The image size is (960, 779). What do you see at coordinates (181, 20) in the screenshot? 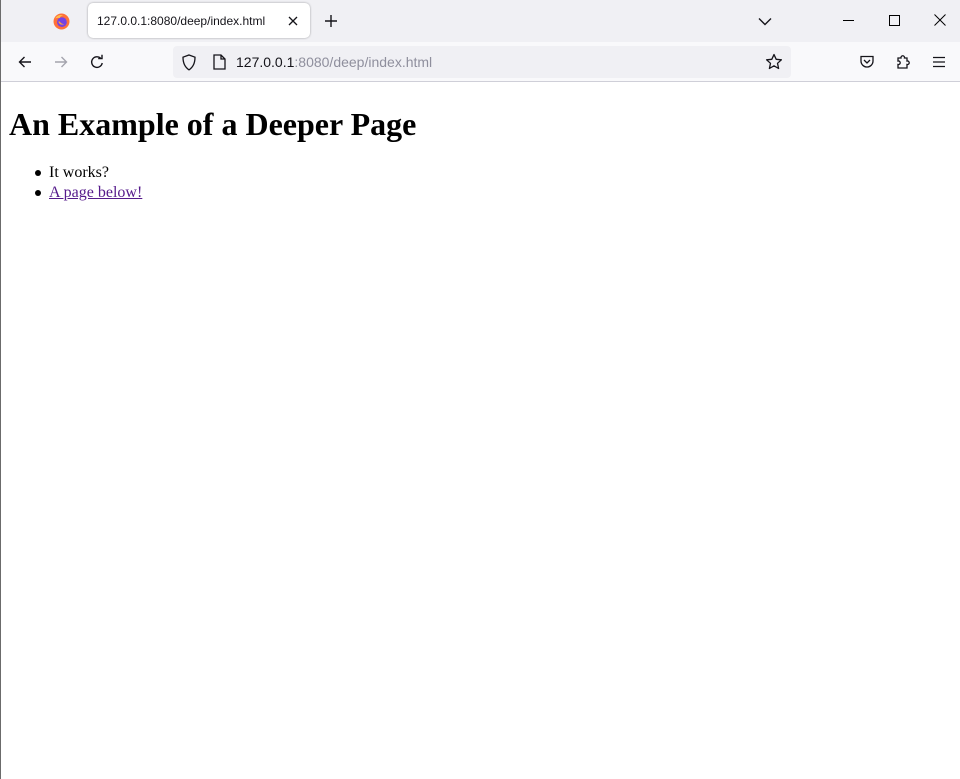
I see `tab-title: 127.0.0.1:8080/deep/index.html` at bounding box center [181, 20].